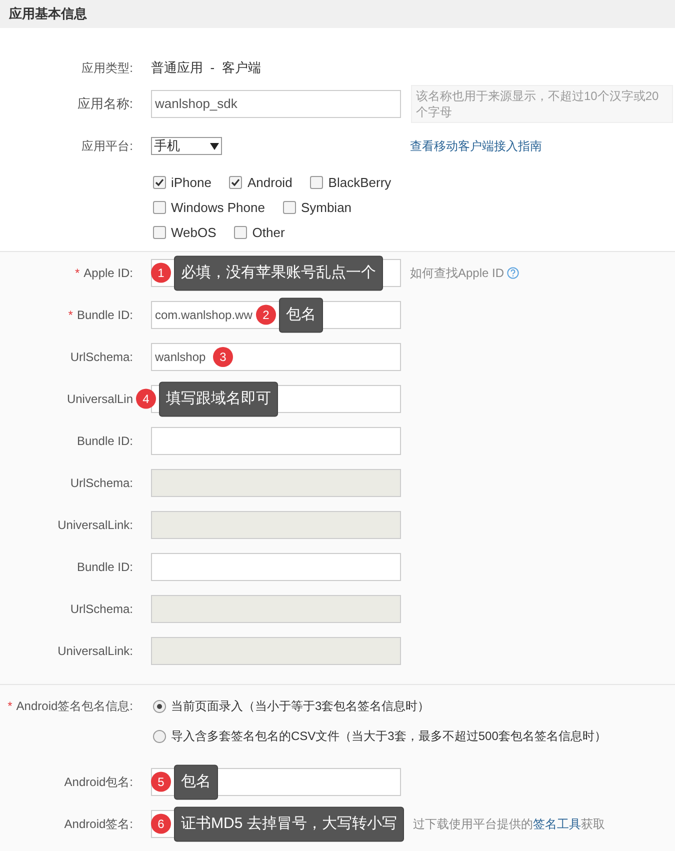 The width and height of the screenshot is (675, 851). I want to click on radio-label: 当前页面录入（当小于等于3套包名签名信息时）, so click(300, 706).